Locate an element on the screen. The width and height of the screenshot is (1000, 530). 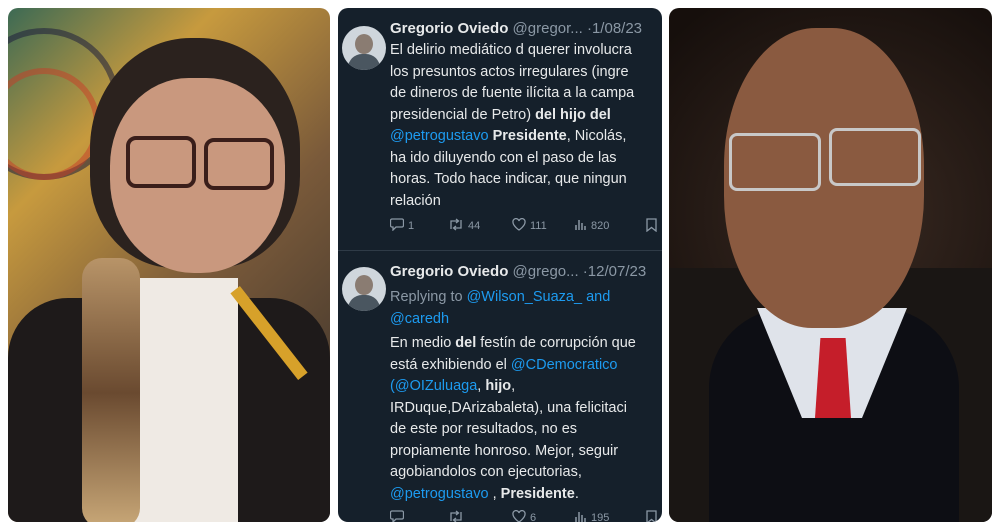
reply-context: Replying to @Wilson_Suaza_ and @caredh is located at coordinates (524, 308).